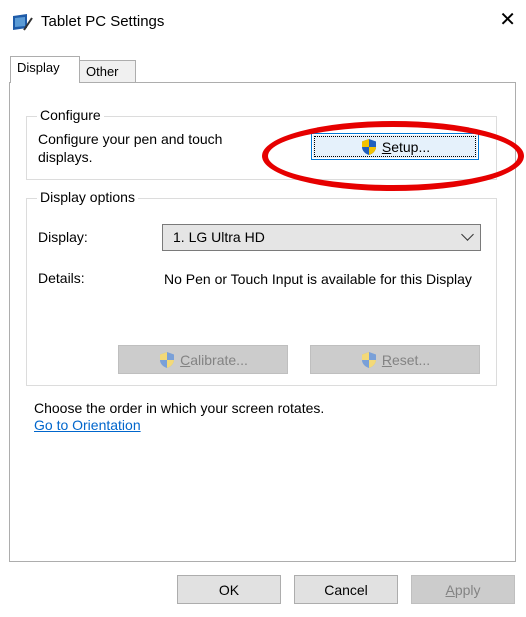  I want to click on details-label: Details:, so click(61, 278).